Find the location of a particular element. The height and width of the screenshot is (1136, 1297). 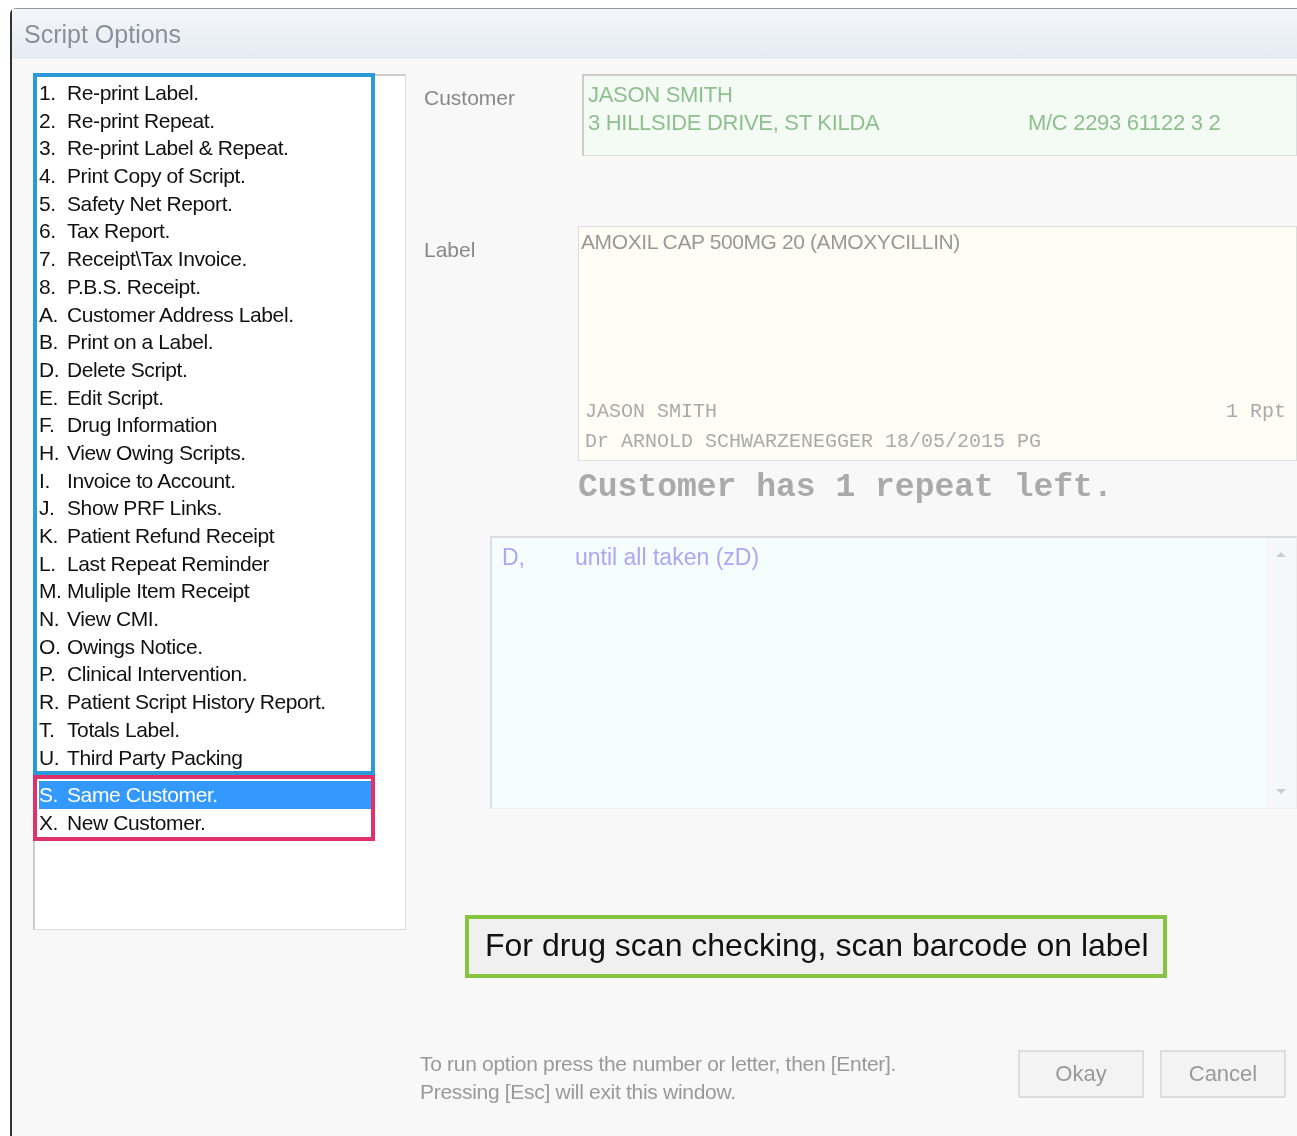

option-item: E. Edit Script. is located at coordinates (205, 397).